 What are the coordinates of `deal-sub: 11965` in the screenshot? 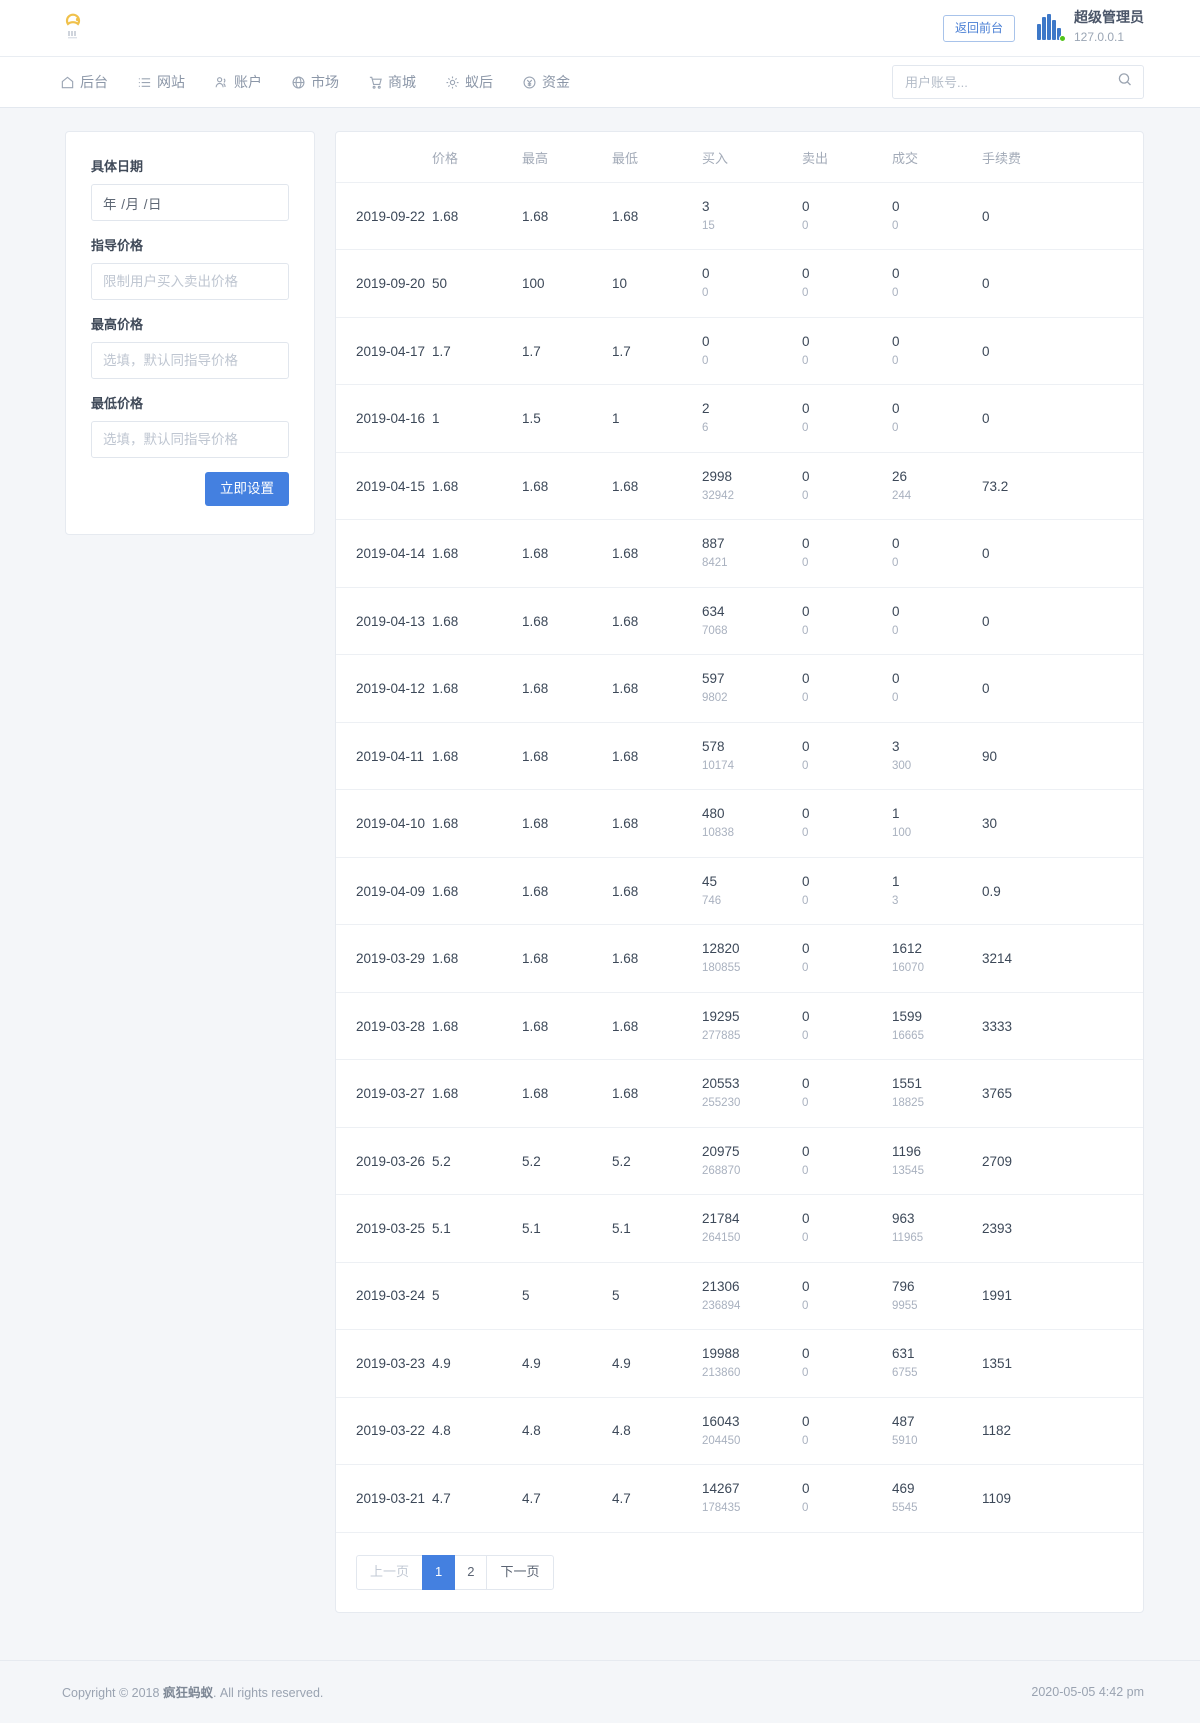 It's located at (908, 1238).